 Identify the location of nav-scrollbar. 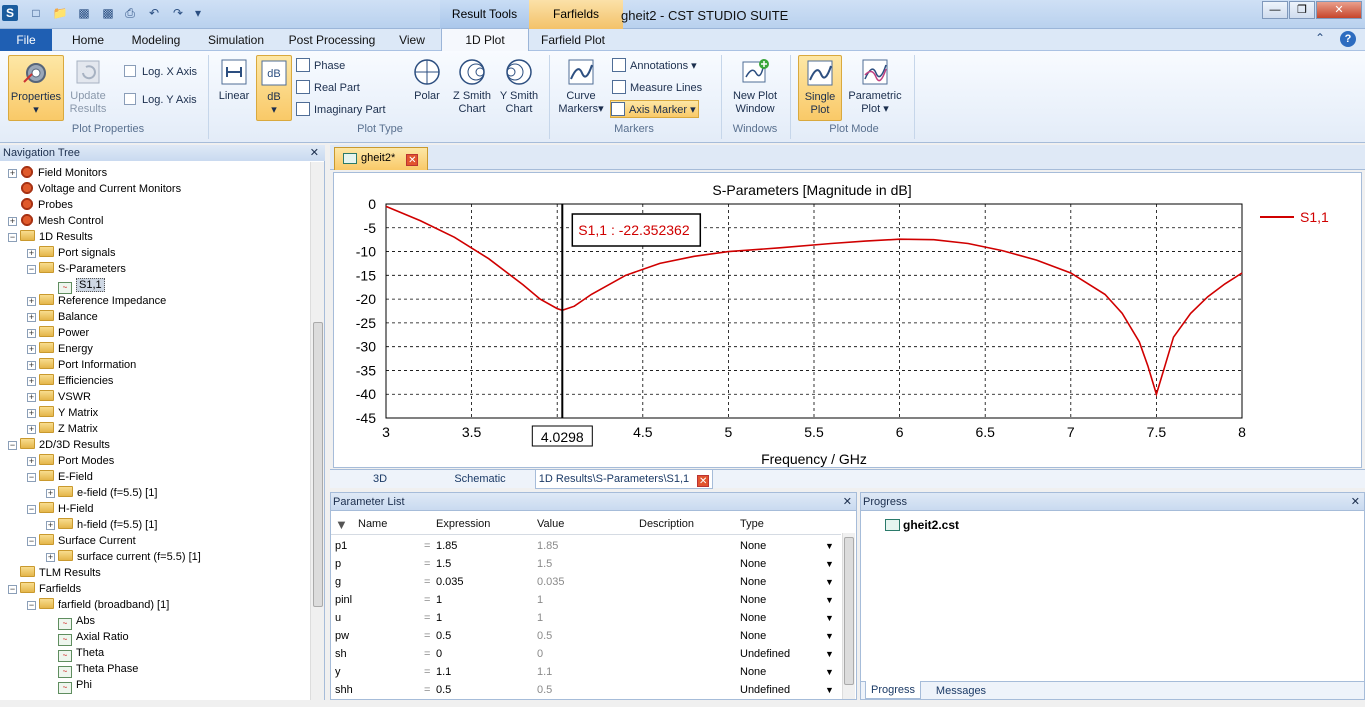
(317, 431).